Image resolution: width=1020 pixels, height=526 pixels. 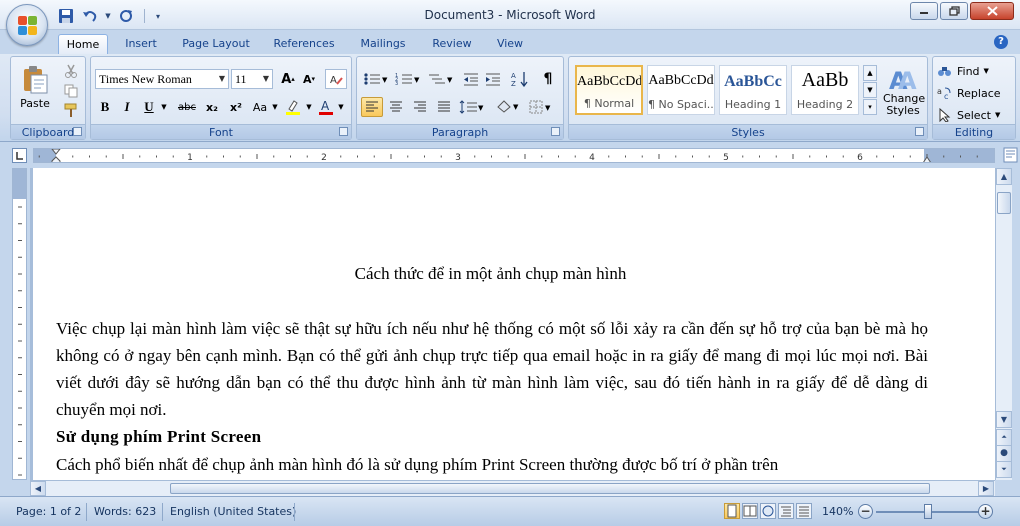 What do you see at coordinates (837, 512) in the screenshot?
I see `zoom-level: 140%` at bounding box center [837, 512].